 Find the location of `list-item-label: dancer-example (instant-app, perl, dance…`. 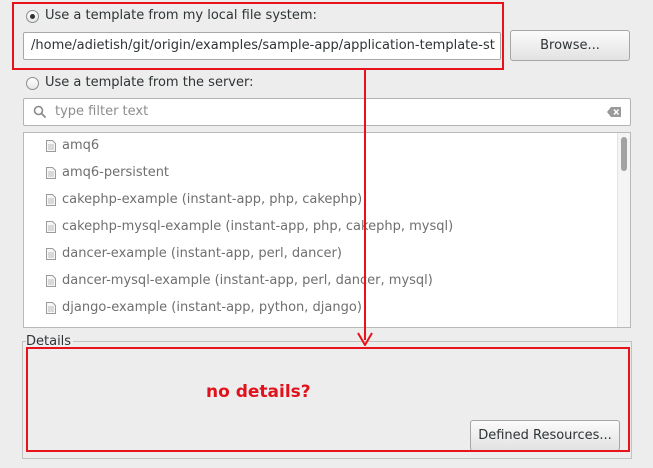

list-item-label: dancer-example (instant-app, perl, dance… is located at coordinates (202, 253).